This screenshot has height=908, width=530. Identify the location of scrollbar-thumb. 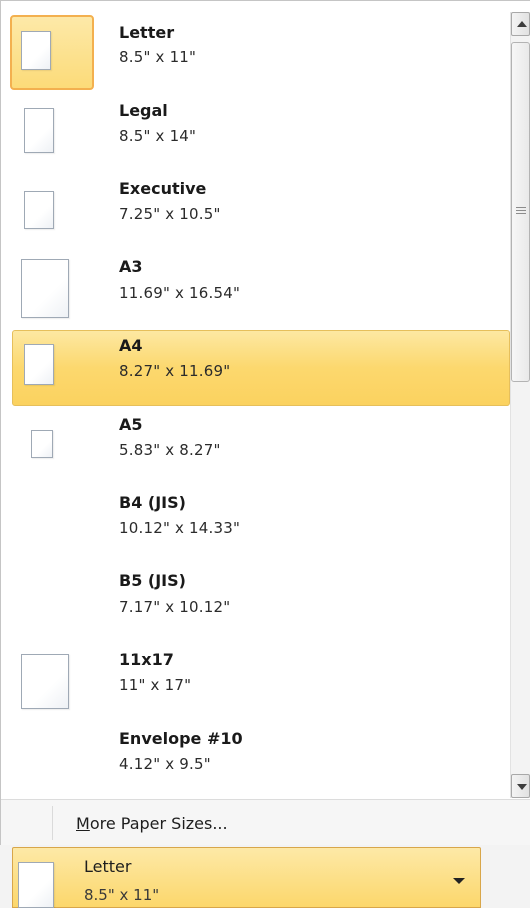
(520, 212).